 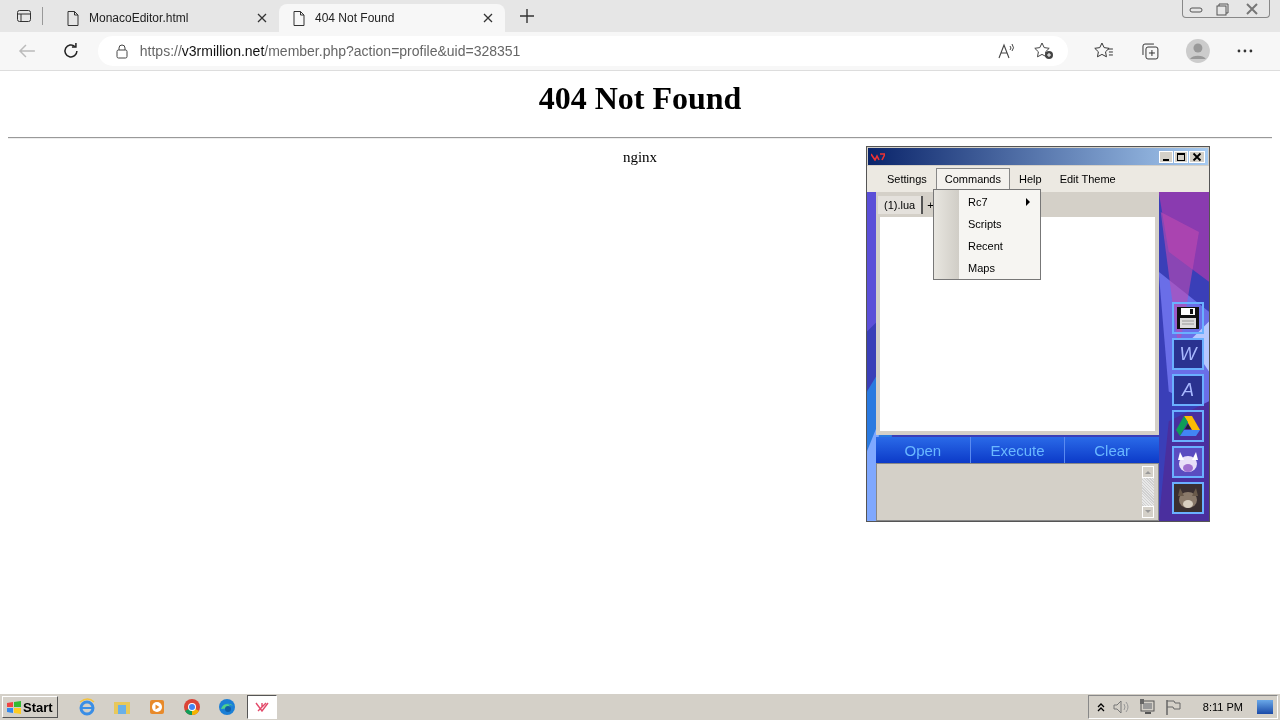 What do you see at coordinates (156, 707) in the screenshot?
I see `play-icon` at bounding box center [156, 707].